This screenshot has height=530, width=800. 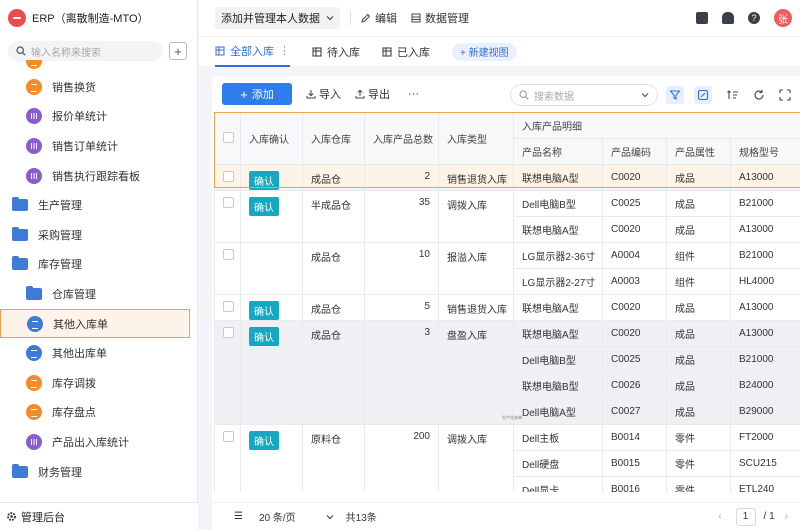 What do you see at coordinates (745, 516) in the screenshot?
I see `current-page-input: 1` at bounding box center [745, 516].